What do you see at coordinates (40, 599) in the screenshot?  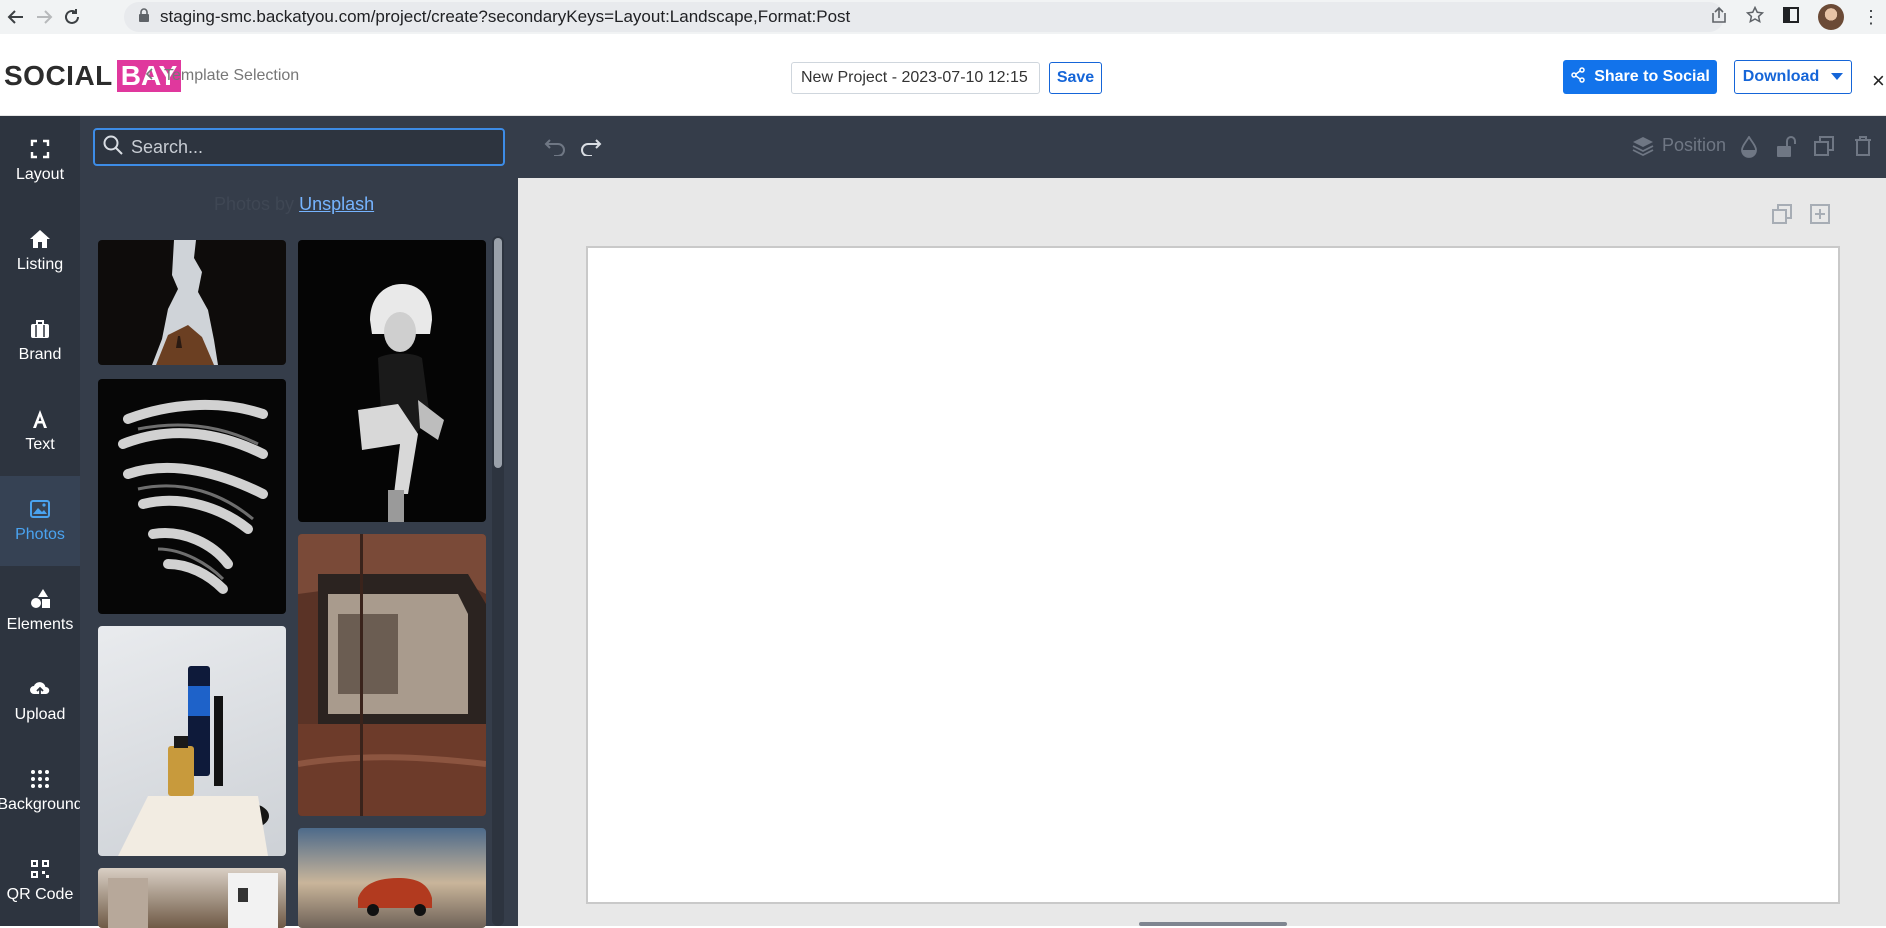 I see `shapes-icon` at bounding box center [40, 599].